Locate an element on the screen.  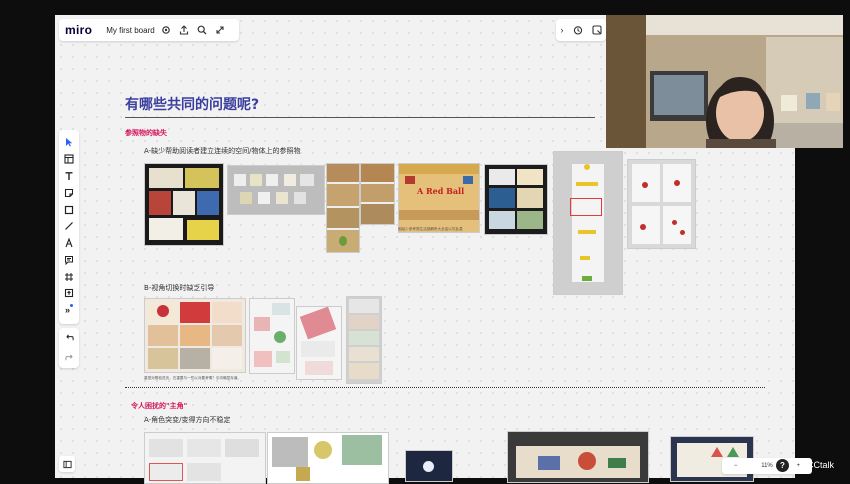
section-divider is located at coordinates (445, 387).